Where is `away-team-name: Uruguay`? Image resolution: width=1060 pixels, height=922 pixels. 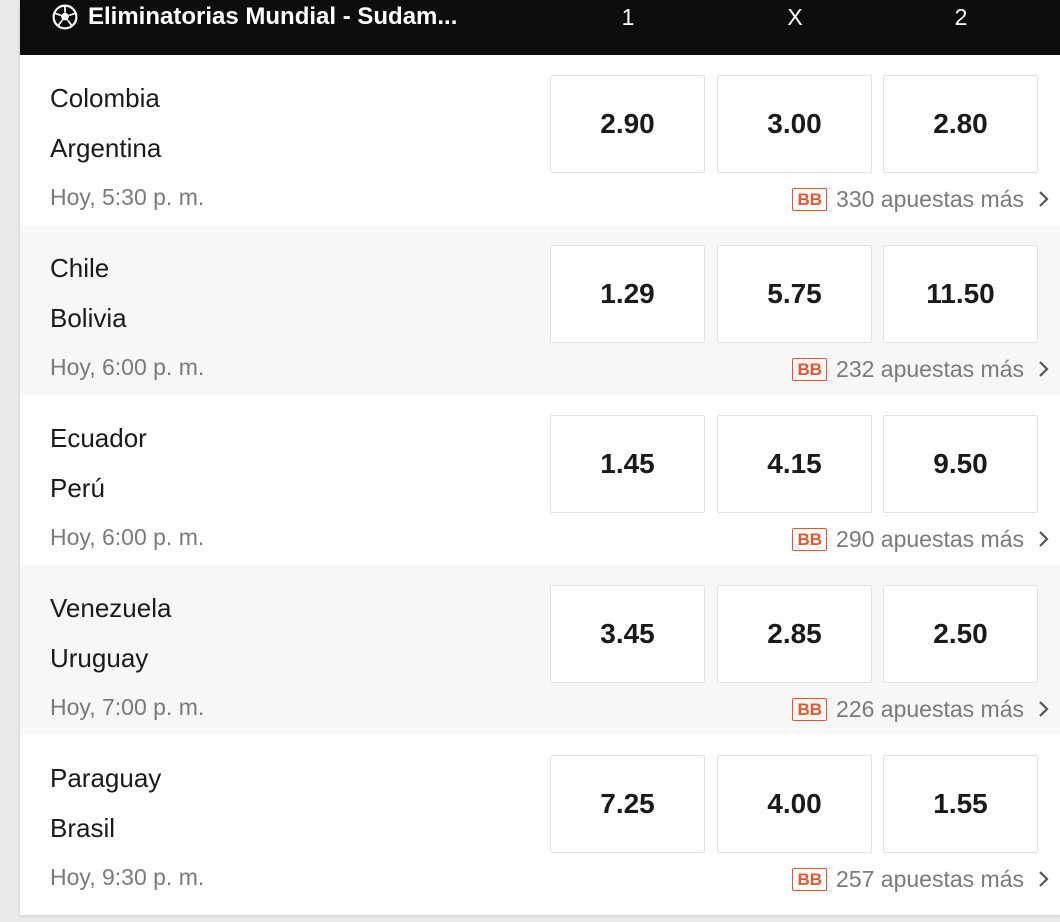
away-team-name: Uruguay is located at coordinates (99, 658).